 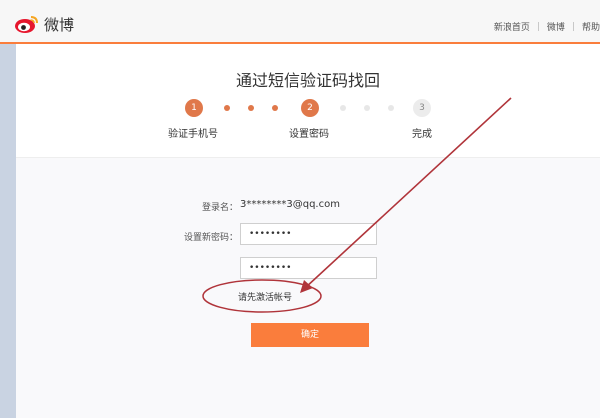 I want to click on confirm-button: 确定, so click(x=310, y=335).